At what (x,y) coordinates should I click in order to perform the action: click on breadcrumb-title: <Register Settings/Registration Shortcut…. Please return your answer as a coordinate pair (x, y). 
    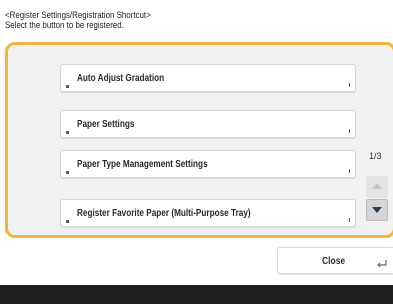
    Looking at the image, I should click on (78, 15).